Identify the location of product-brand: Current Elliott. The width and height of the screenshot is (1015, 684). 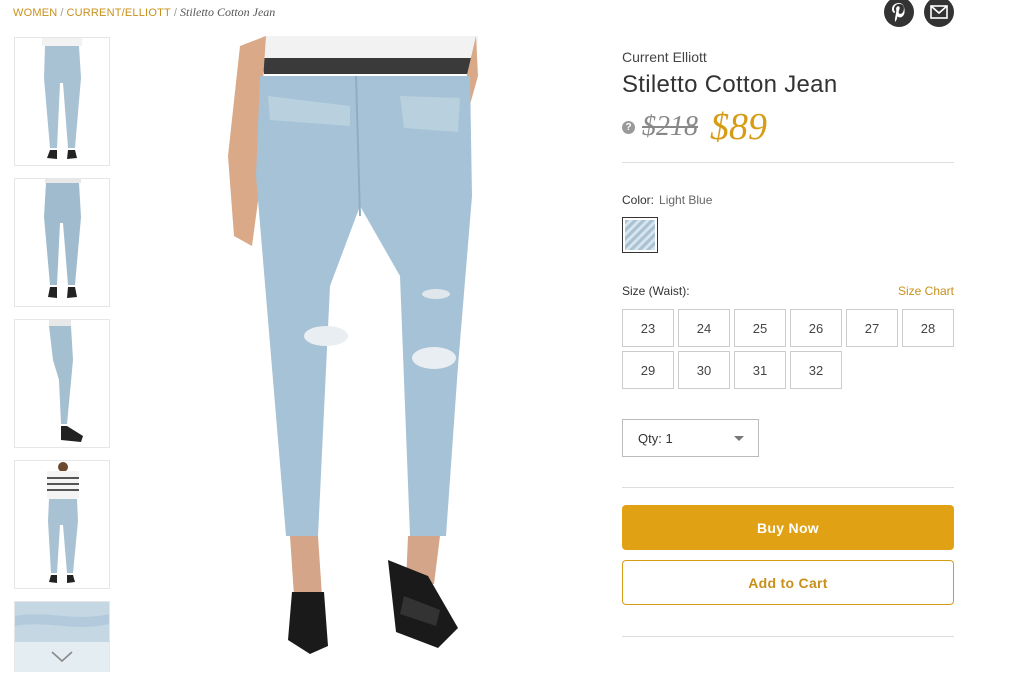
(788, 57).